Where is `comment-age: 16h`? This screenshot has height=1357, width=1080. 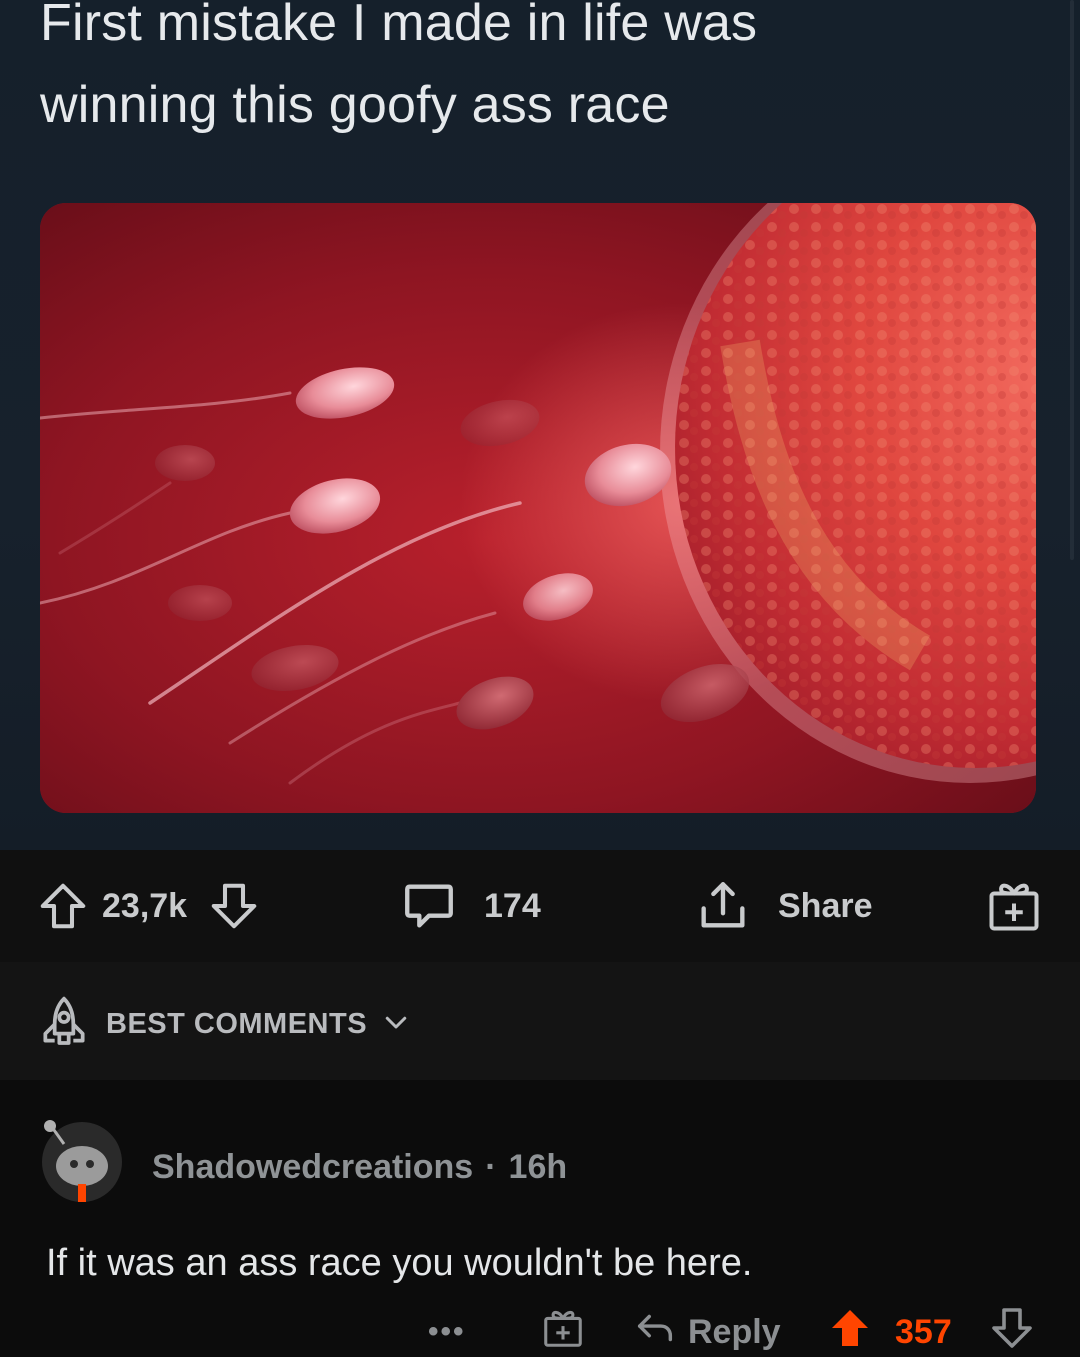 comment-age: 16h is located at coordinates (538, 1167).